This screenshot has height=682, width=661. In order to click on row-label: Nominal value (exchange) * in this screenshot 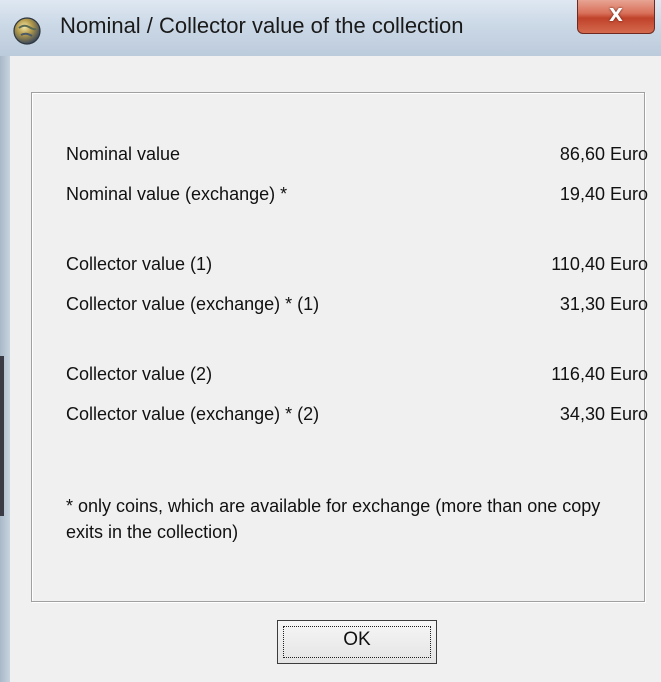, I will do `click(177, 194)`.